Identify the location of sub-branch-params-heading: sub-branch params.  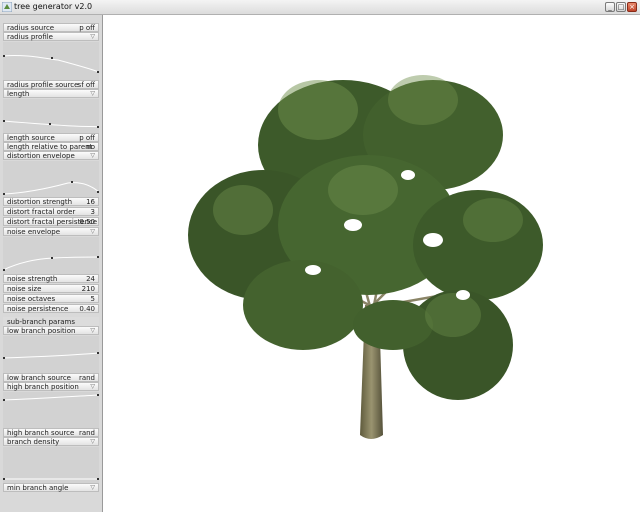
(51, 321).